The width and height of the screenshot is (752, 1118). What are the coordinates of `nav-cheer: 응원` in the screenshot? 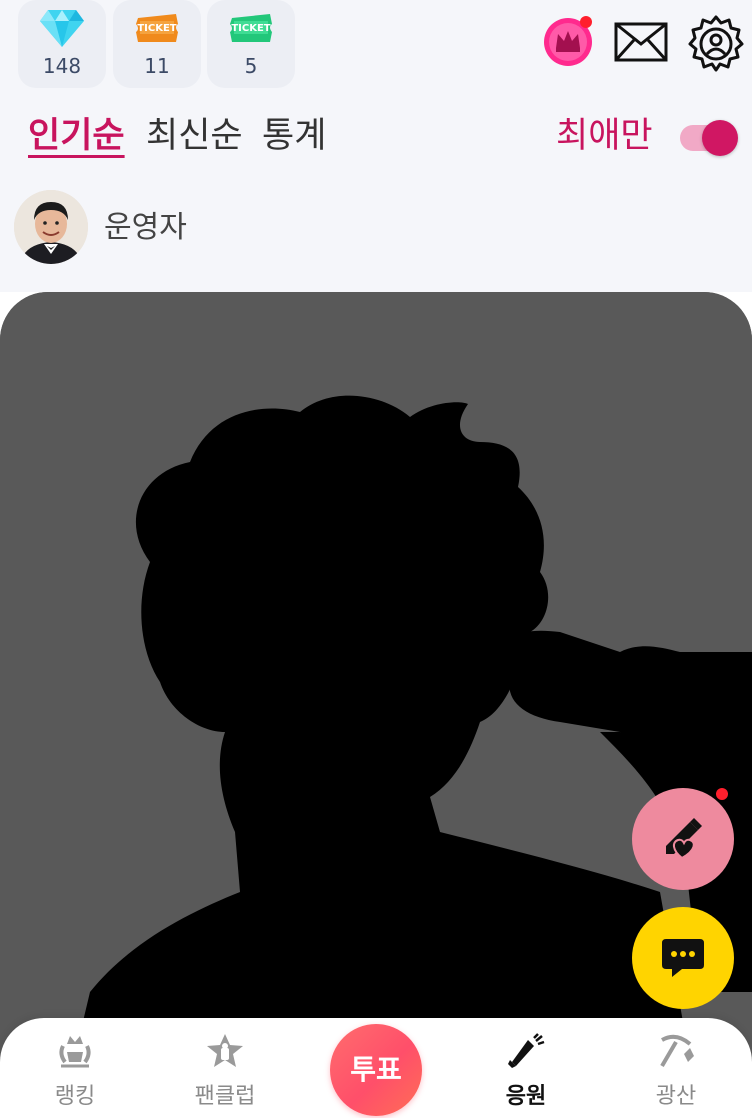 It's located at (526, 1068).